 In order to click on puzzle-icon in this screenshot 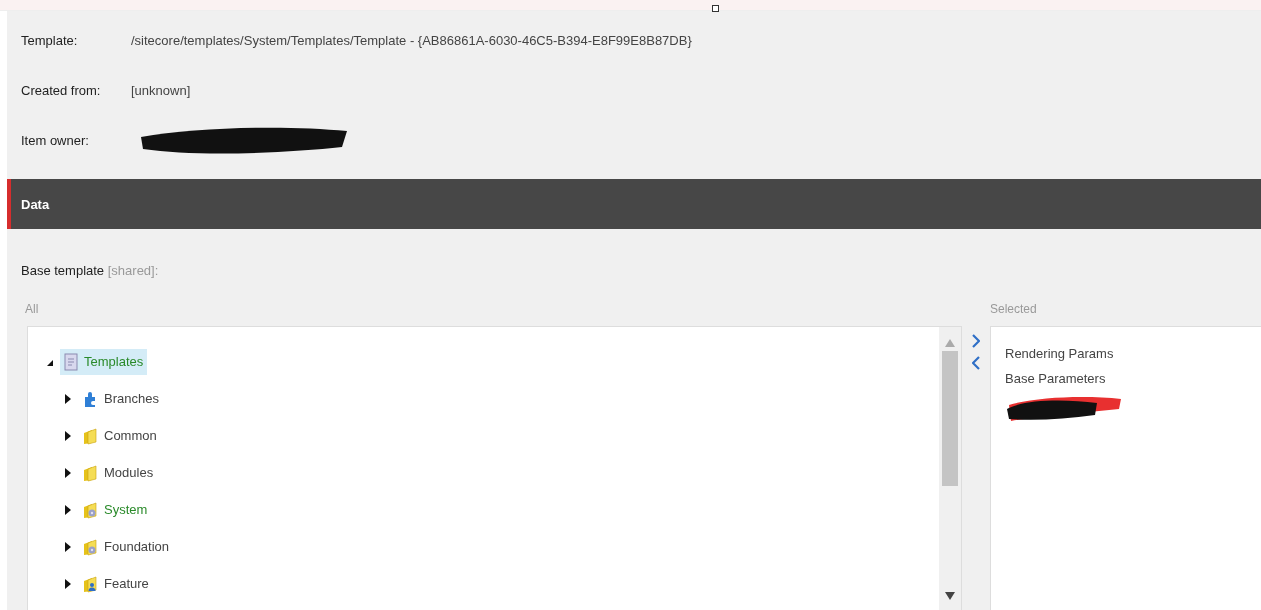, I will do `click(90, 398)`.